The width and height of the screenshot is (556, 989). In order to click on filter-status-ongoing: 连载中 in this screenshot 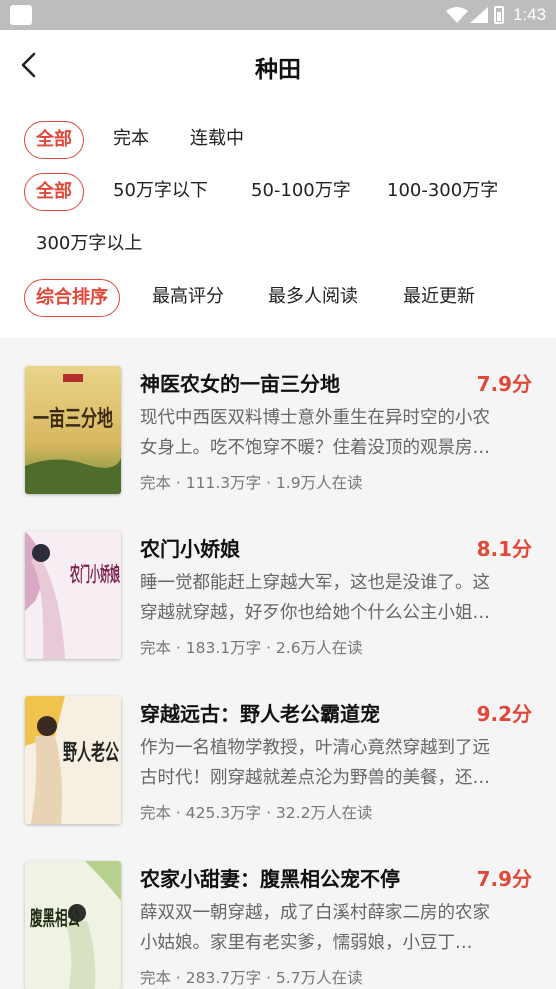, I will do `click(217, 140)`.